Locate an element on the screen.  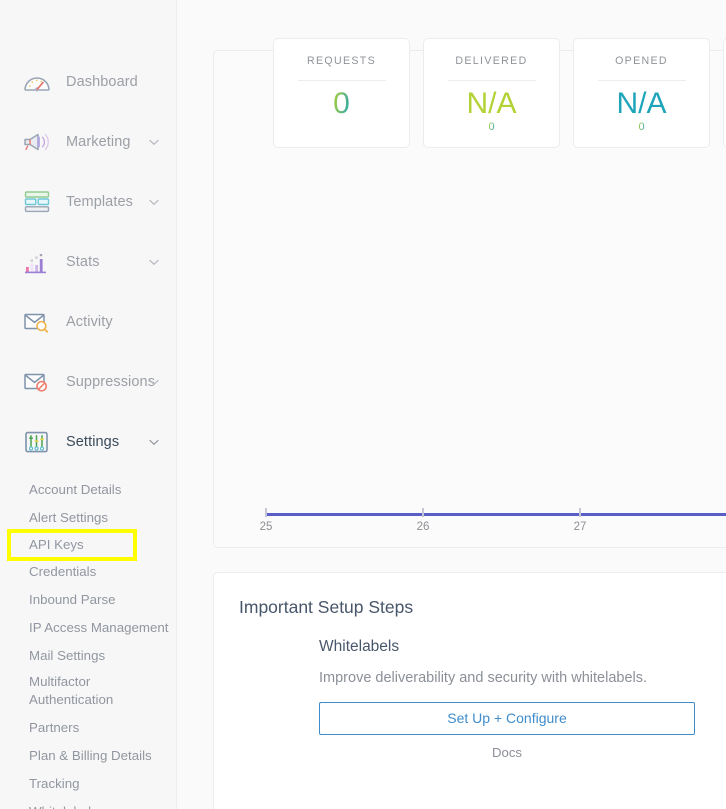
sidebar-item-dashboard: Dashboard is located at coordinates (88, 82).